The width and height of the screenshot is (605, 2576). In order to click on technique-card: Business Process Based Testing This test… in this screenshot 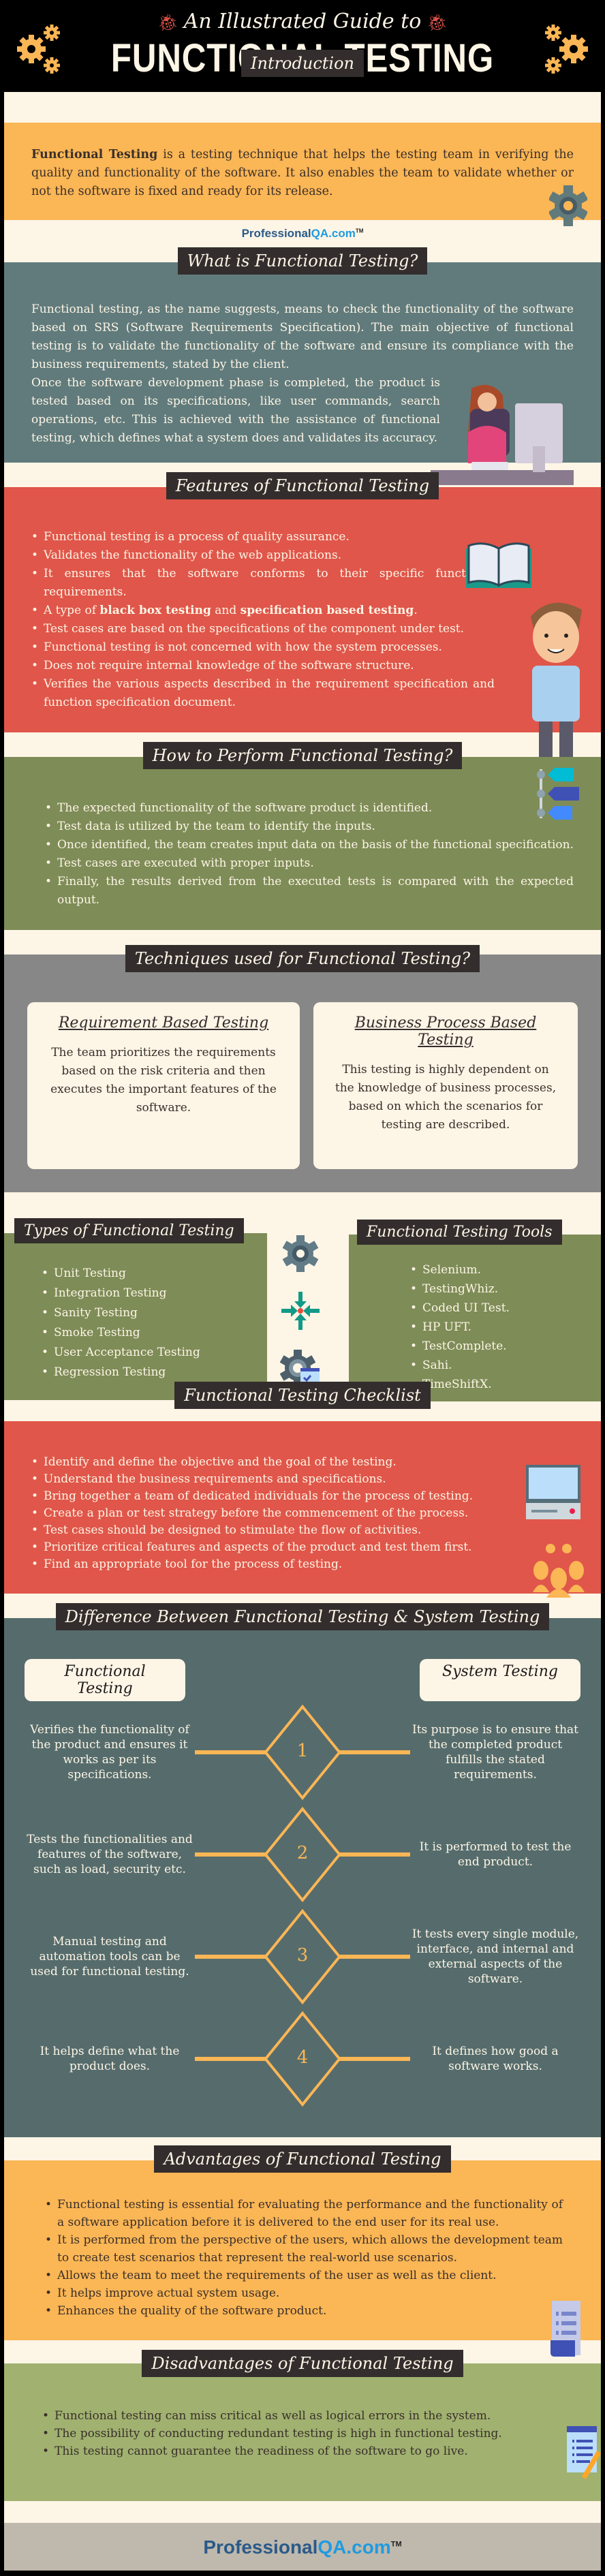, I will do `click(445, 1085)`.